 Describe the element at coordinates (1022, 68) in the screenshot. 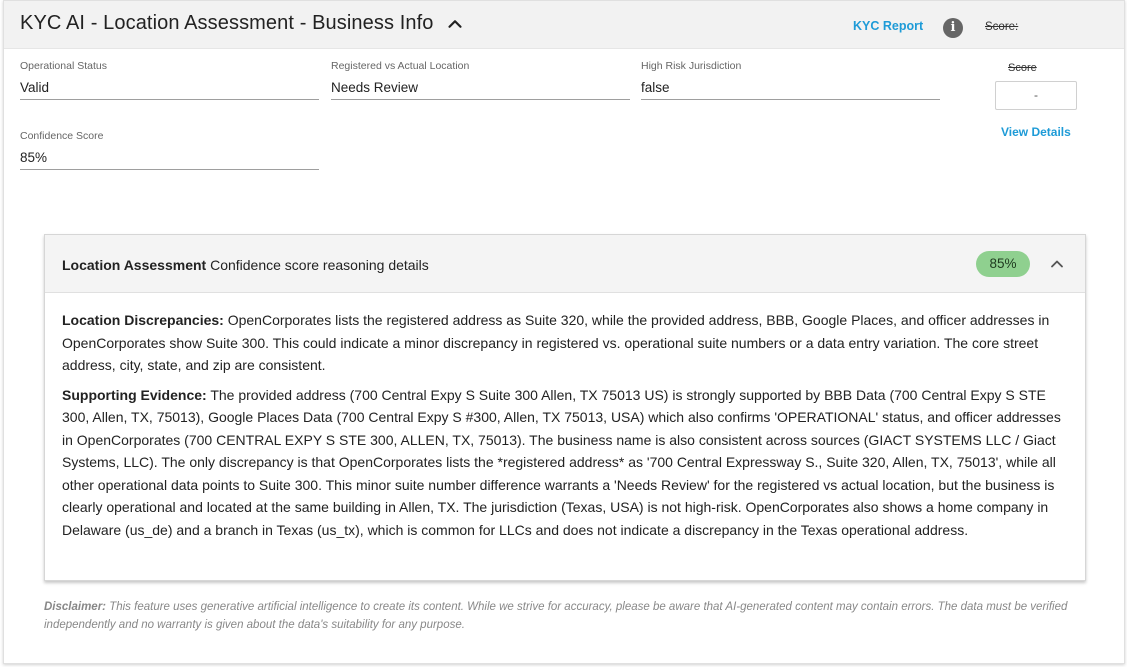

I see `score-box-label: Score` at that location.